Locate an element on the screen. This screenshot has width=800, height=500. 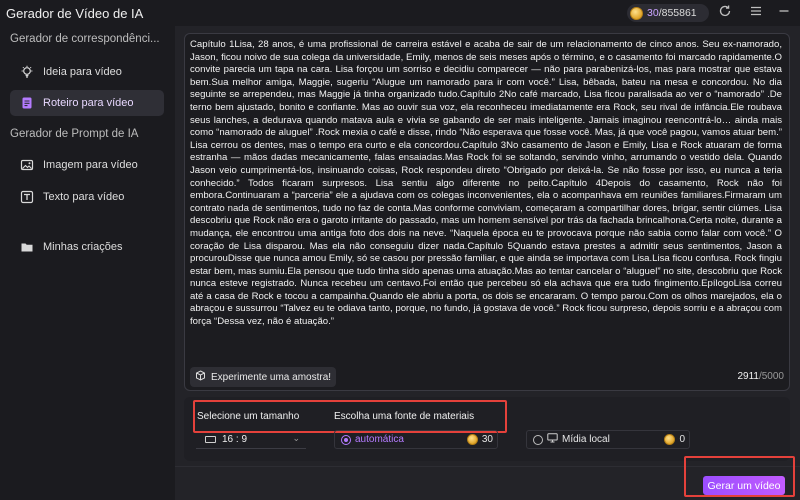
source-local-label: Mídia local is located at coordinates (586, 439).